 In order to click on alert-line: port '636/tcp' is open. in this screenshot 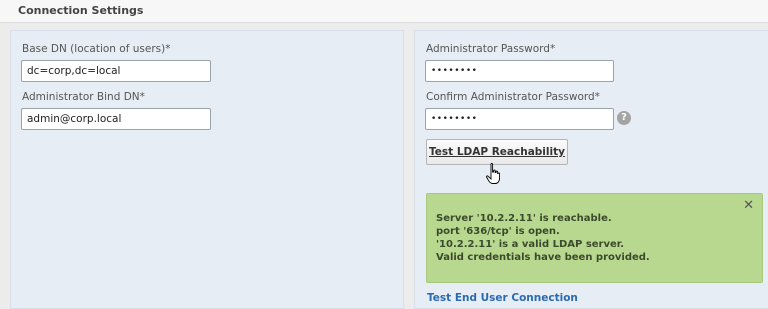, I will do `click(498, 231)`.